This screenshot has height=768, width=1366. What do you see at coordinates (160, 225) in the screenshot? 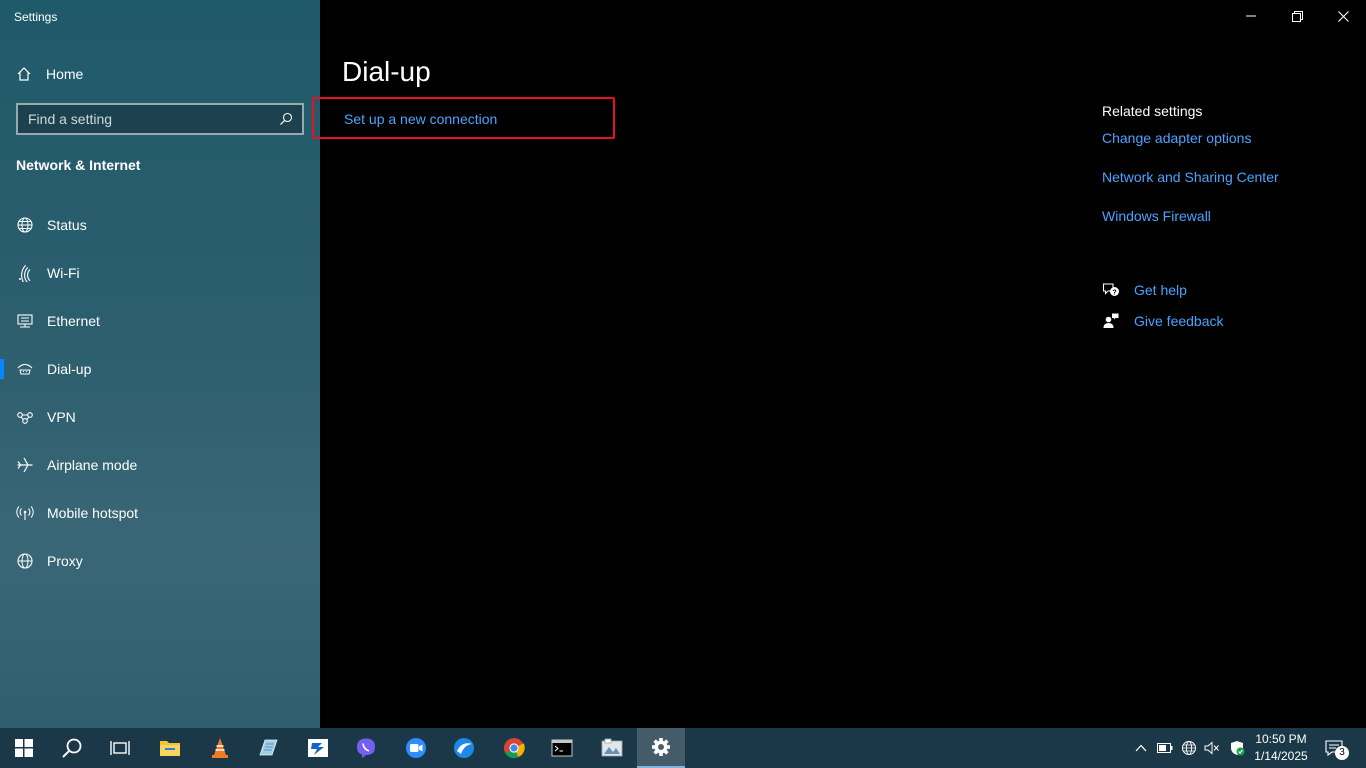
I see `sidebar-item-status: Status` at bounding box center [160, 225].